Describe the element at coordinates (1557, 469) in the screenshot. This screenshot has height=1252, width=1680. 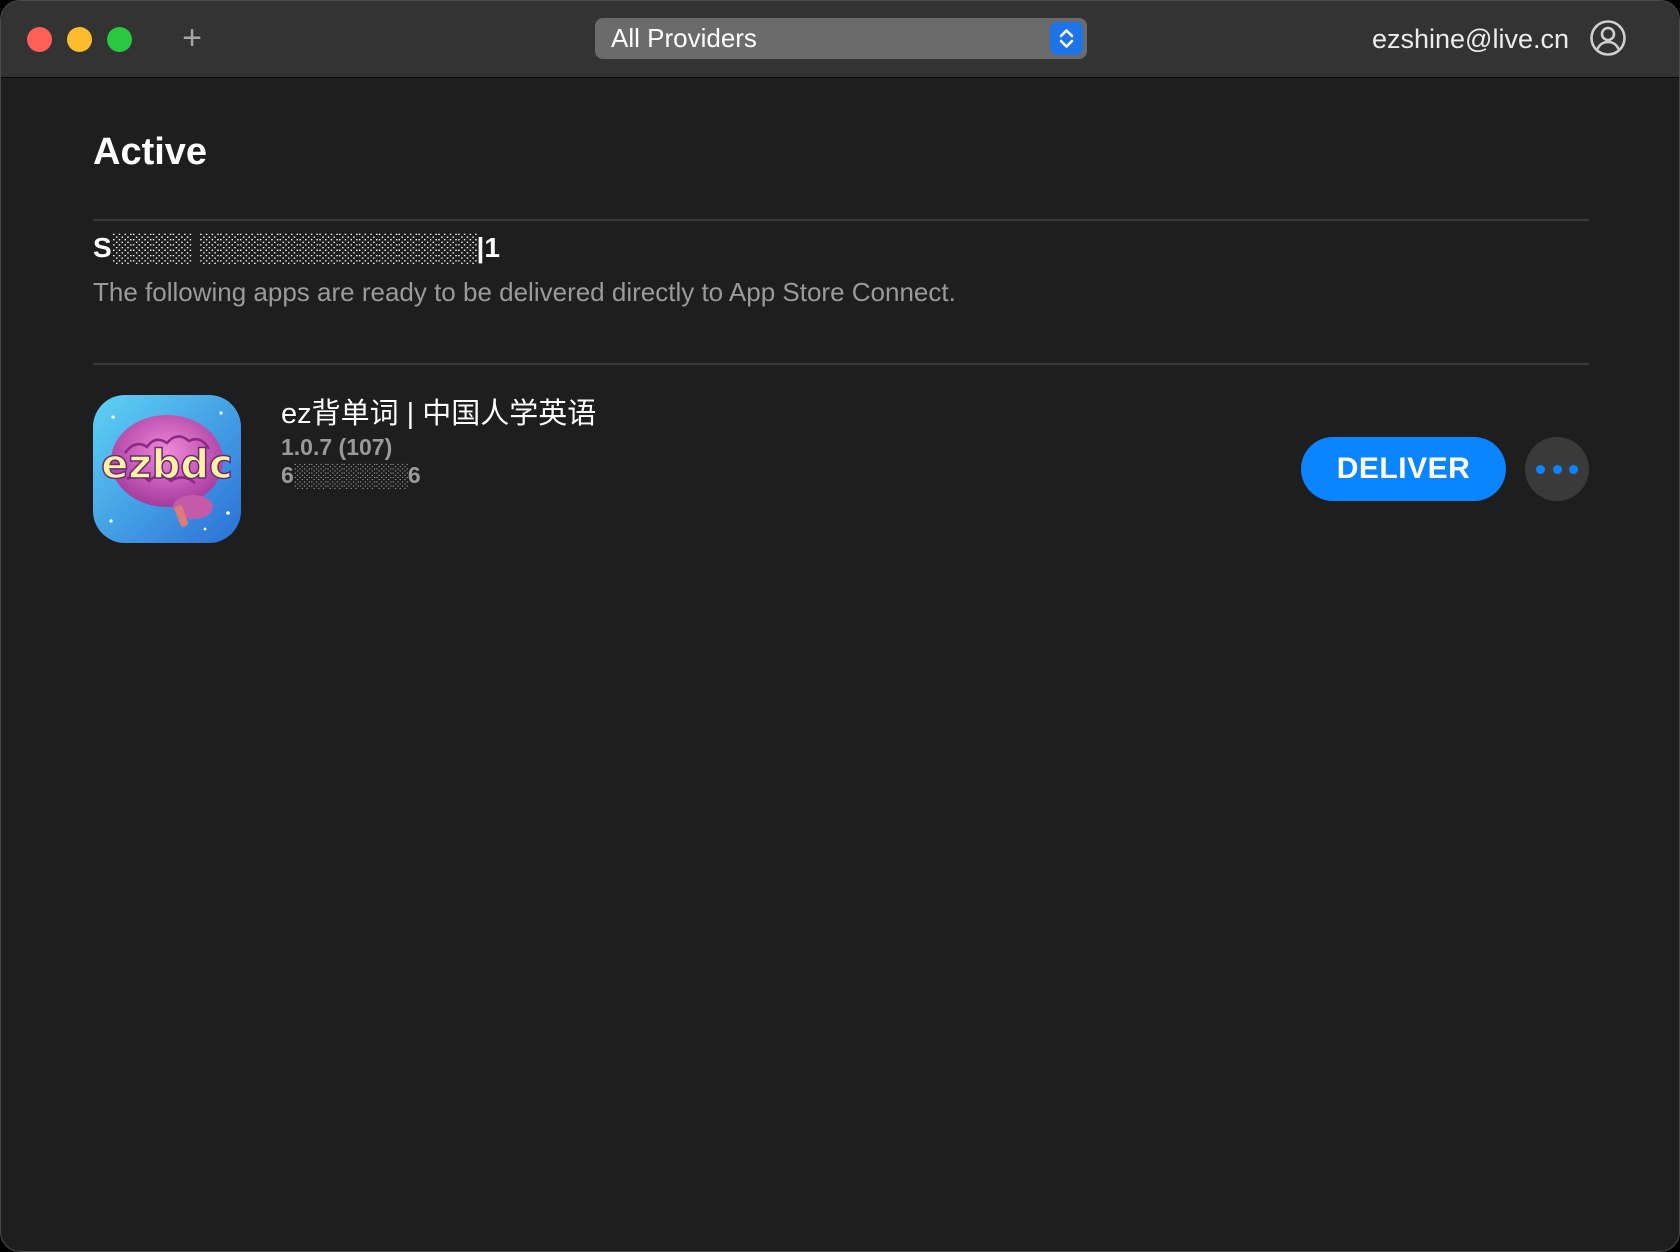
I see `more-options-button` at that location.